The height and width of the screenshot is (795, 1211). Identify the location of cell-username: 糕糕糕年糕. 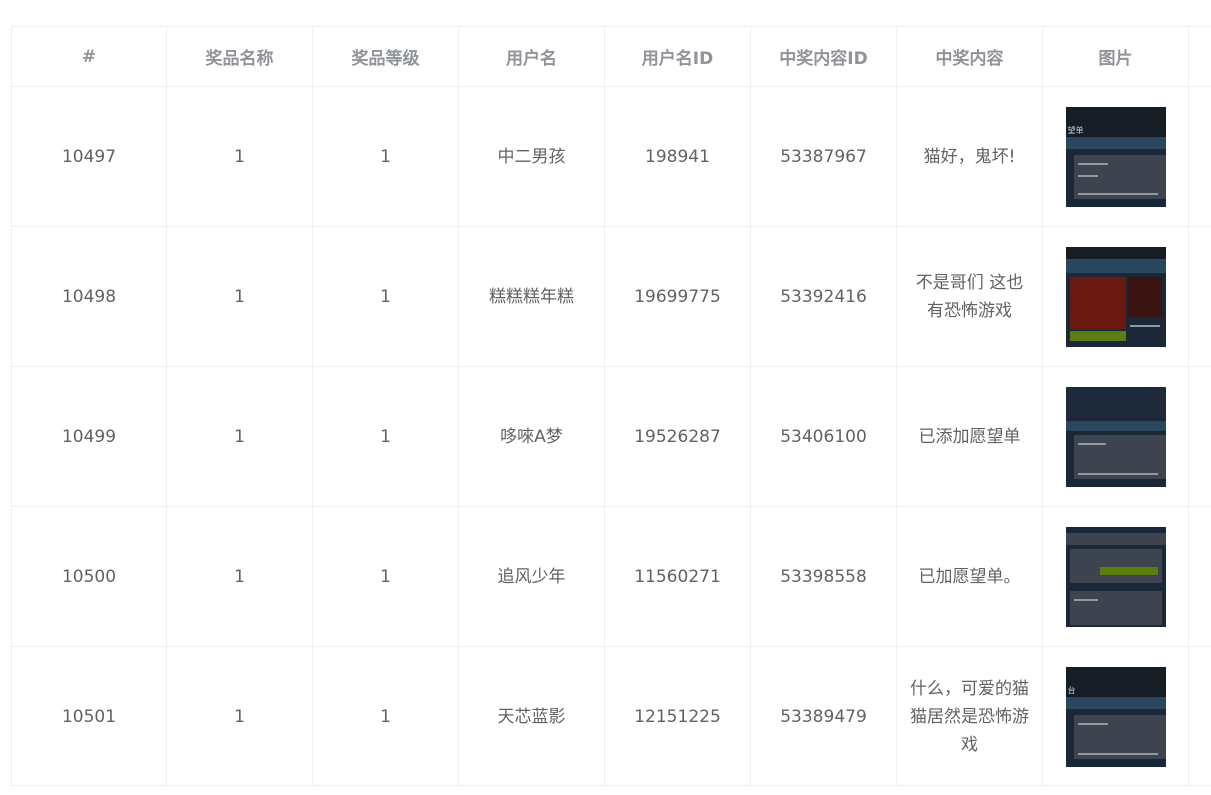
(531, 296).